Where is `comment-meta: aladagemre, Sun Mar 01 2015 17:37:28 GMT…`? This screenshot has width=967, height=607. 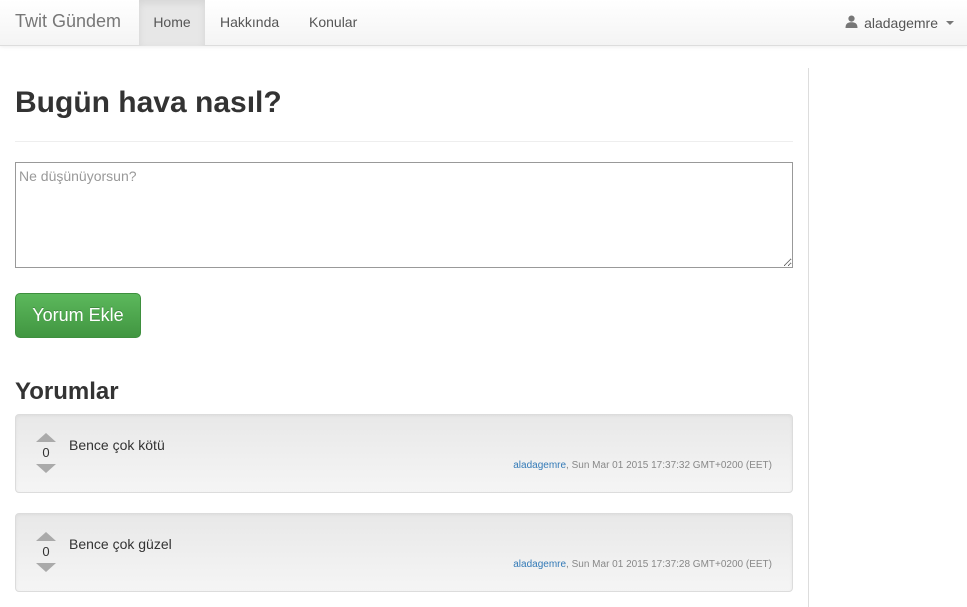
comment-meta: aladagemre, Sun Mar 01 2015 17:37:28 GMT… is located at coordinates (642, 564).